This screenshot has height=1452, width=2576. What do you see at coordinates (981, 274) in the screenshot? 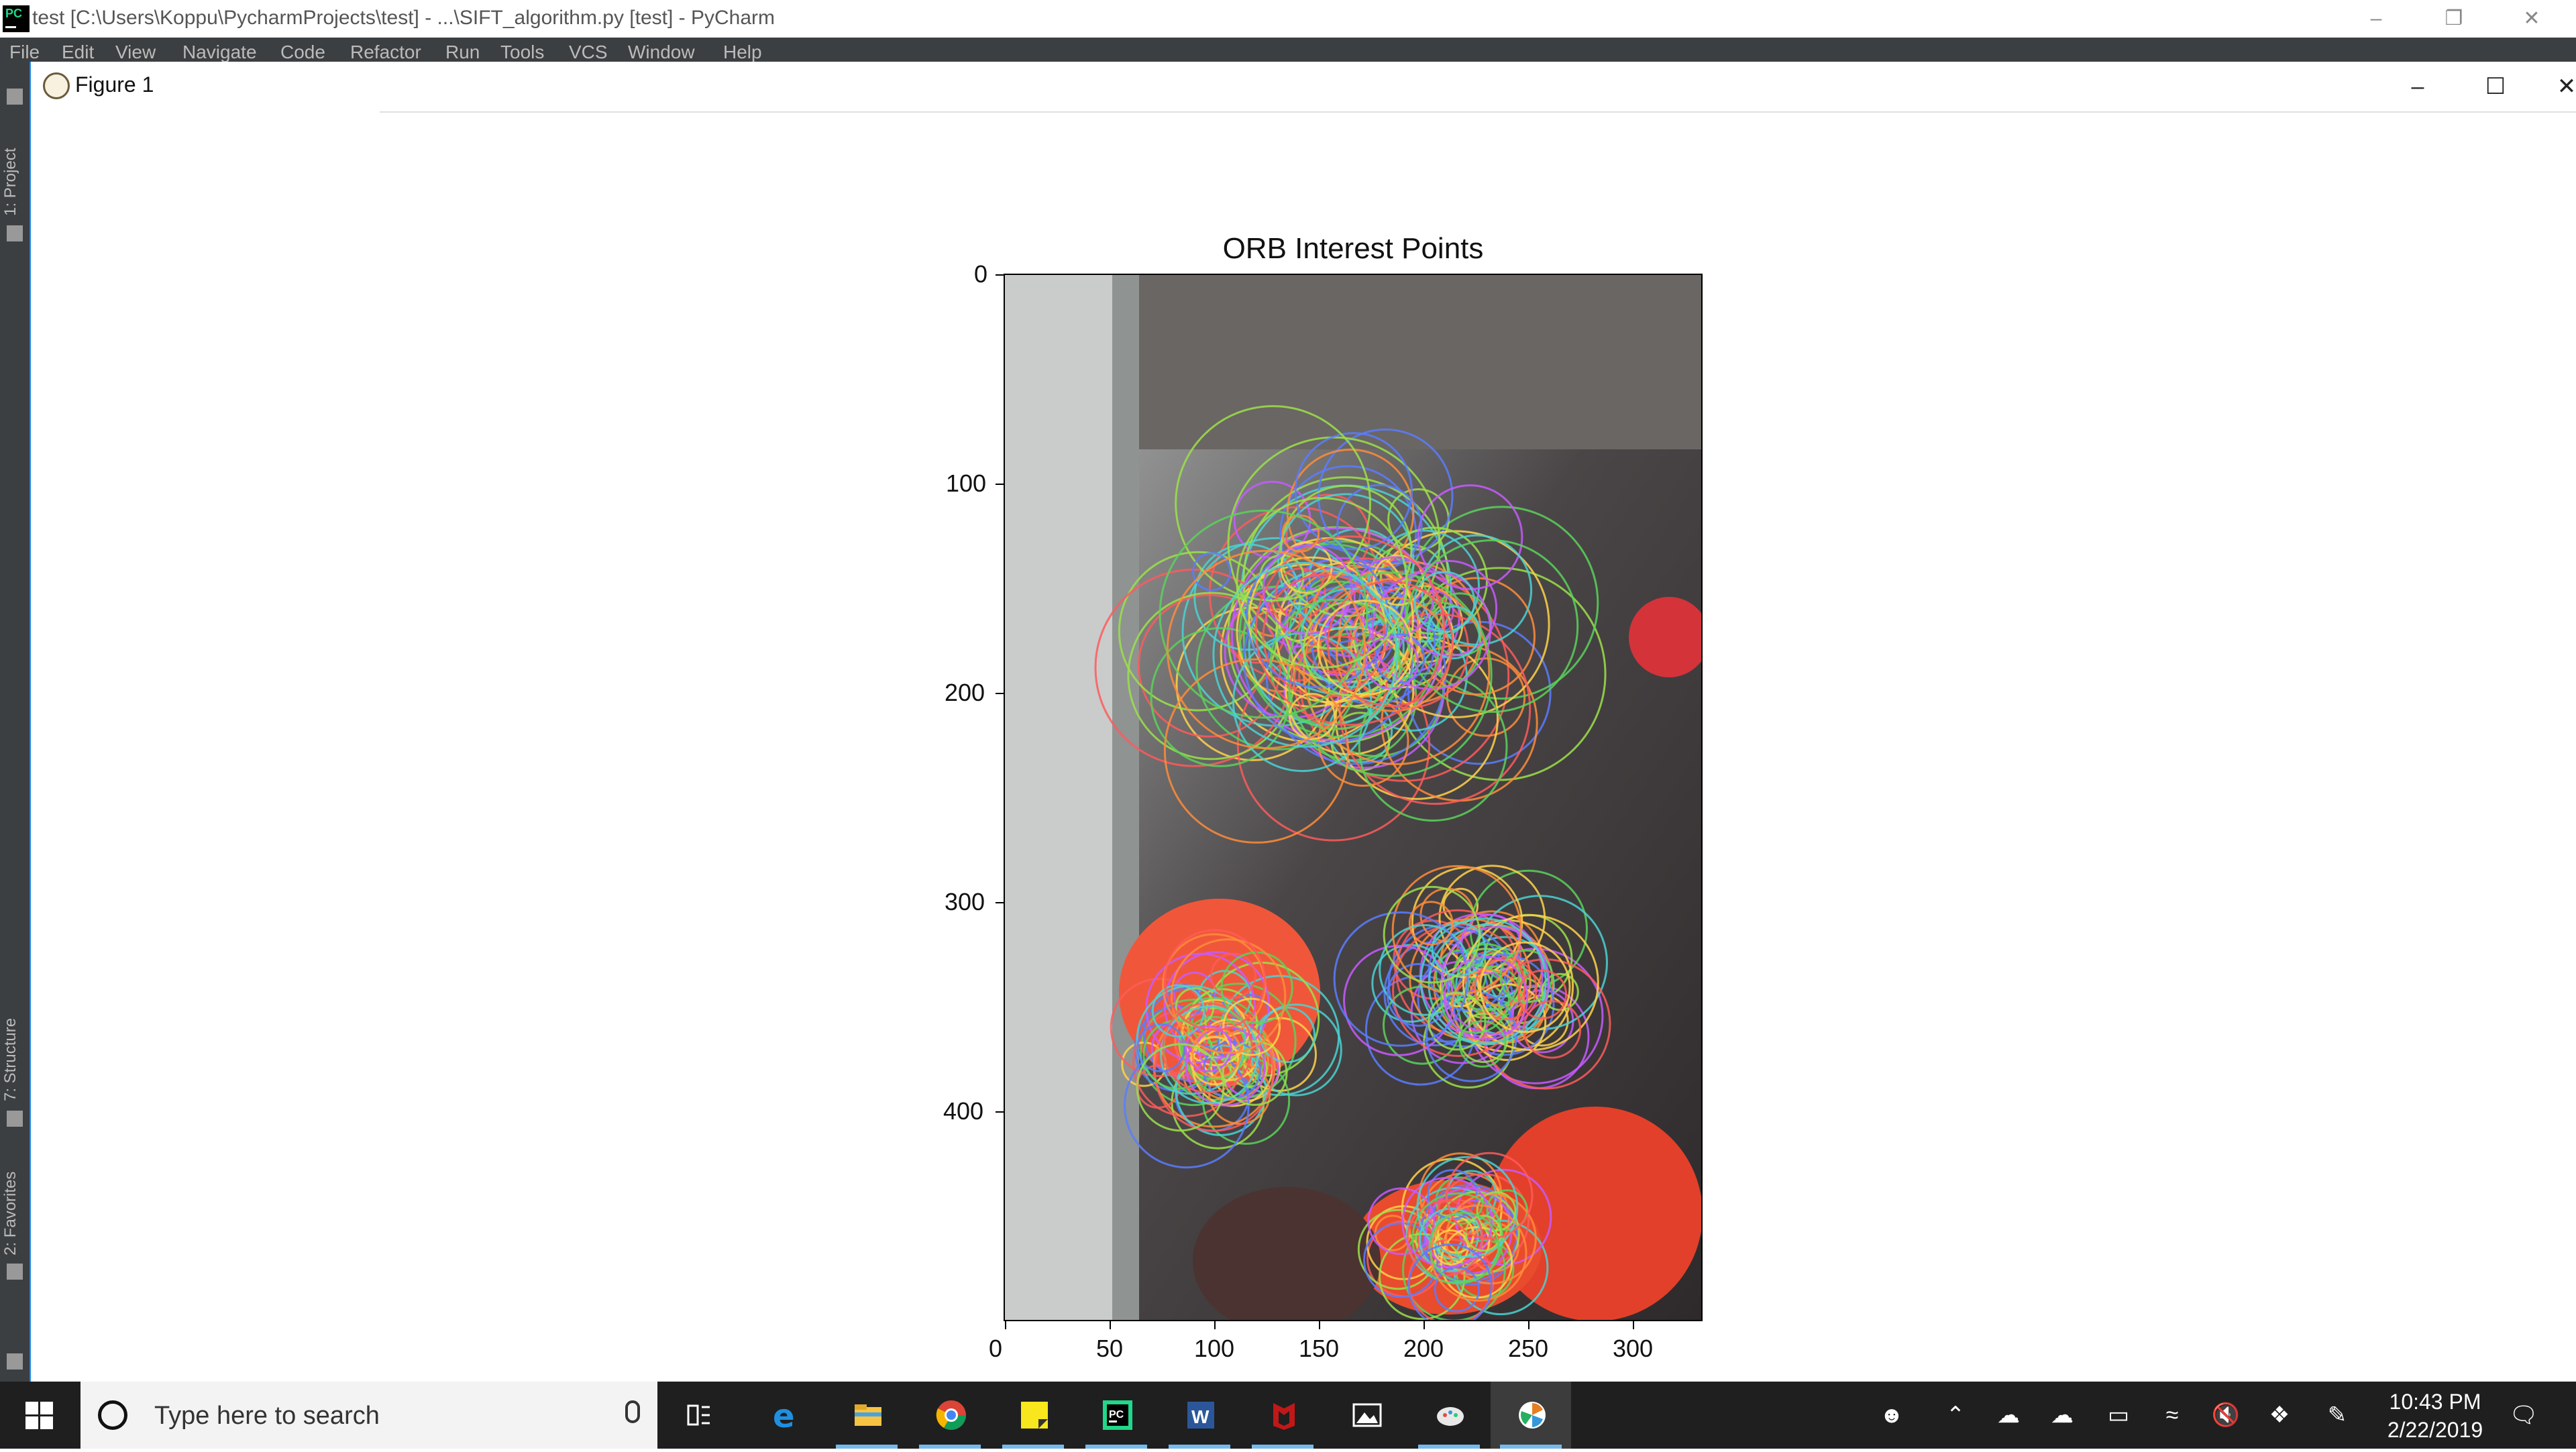
I see `y-tick-label: 0` at bounding box center [981, 274].